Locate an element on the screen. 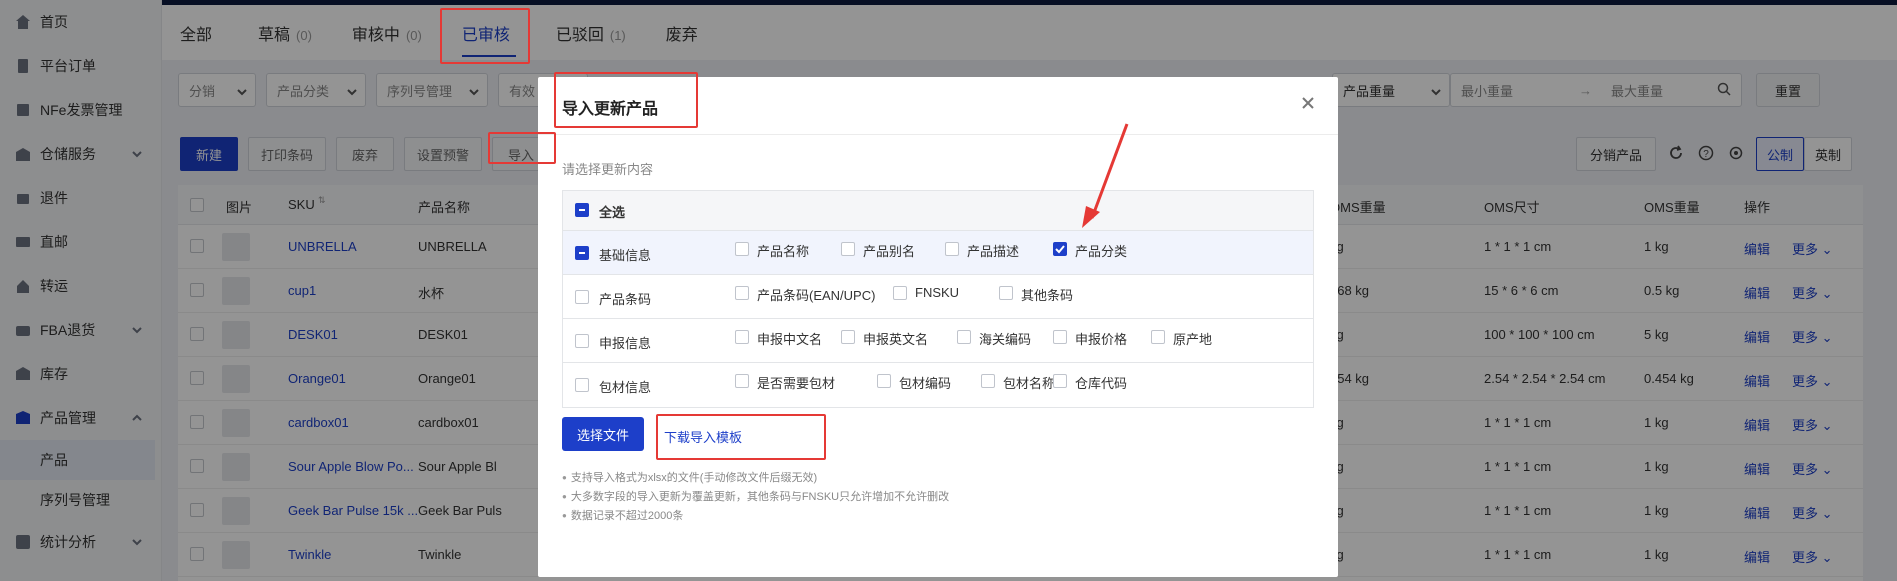 This screenshot has height=581, width=1897. modal-subtitle: 请选择更新内容 is located at coordinates (608, 169).